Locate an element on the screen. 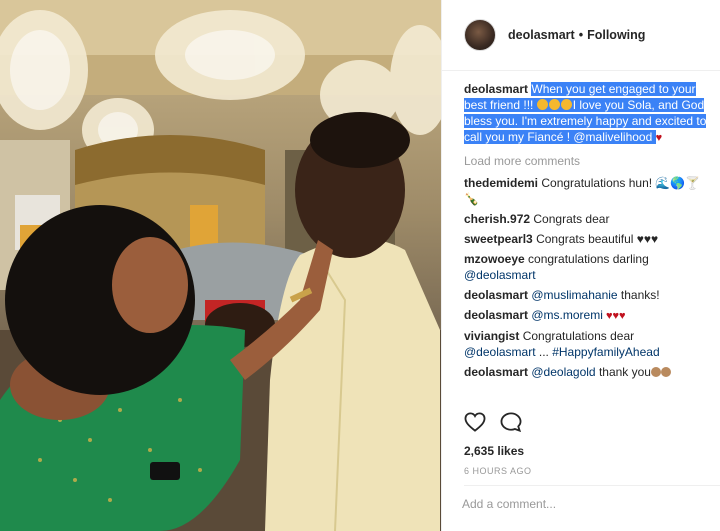 The width and height of the screenshot is (720, 531). caption-mention: @malivelihood is located at coordinates (613, 137).